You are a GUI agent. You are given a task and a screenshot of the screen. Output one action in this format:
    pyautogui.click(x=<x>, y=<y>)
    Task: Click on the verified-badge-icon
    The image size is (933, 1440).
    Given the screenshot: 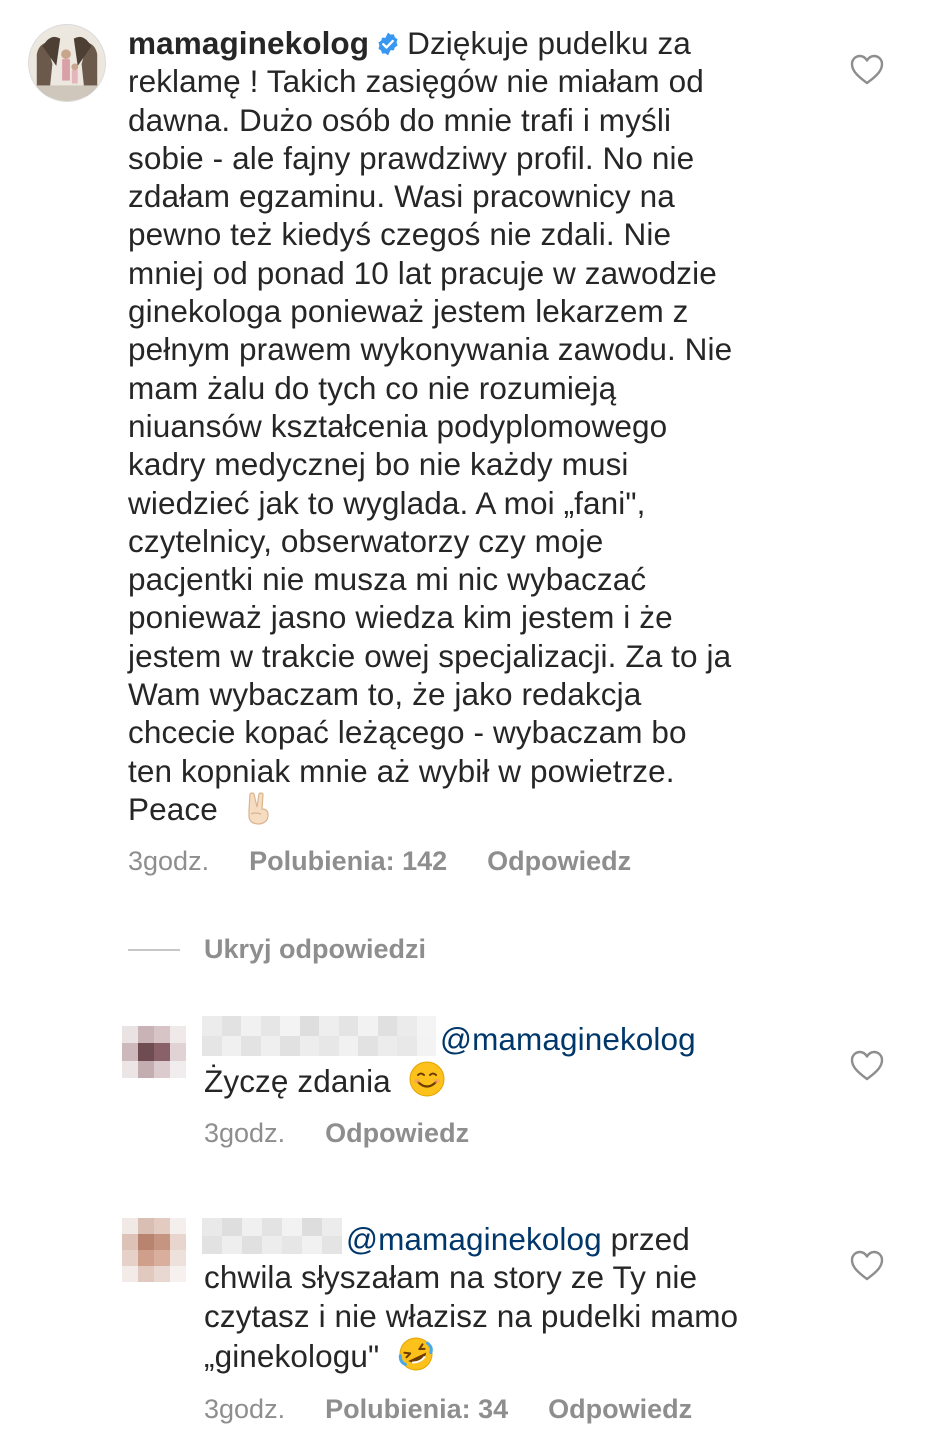 What is the action you would take?
    pyautogui.click(x=388, y=44)
    